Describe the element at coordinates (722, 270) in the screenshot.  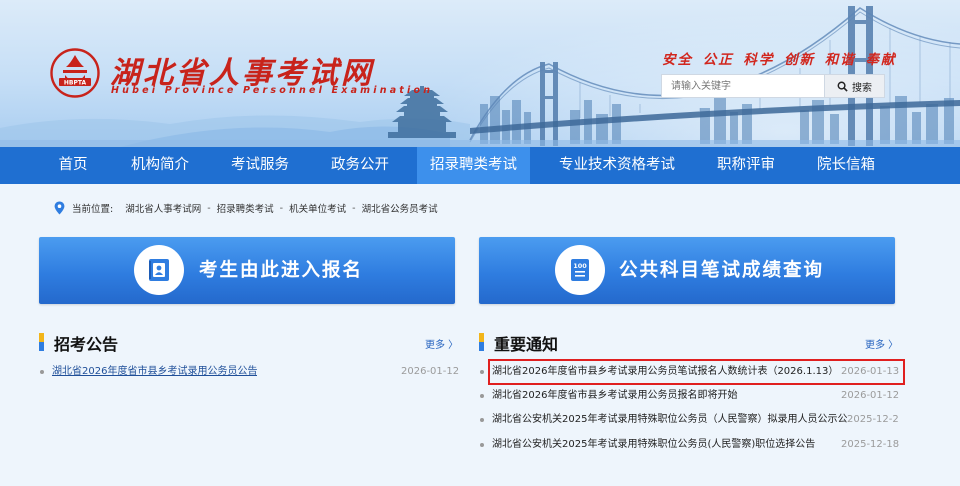
I see `score-query-label: 公共科目笔试成绩查询` at that location.